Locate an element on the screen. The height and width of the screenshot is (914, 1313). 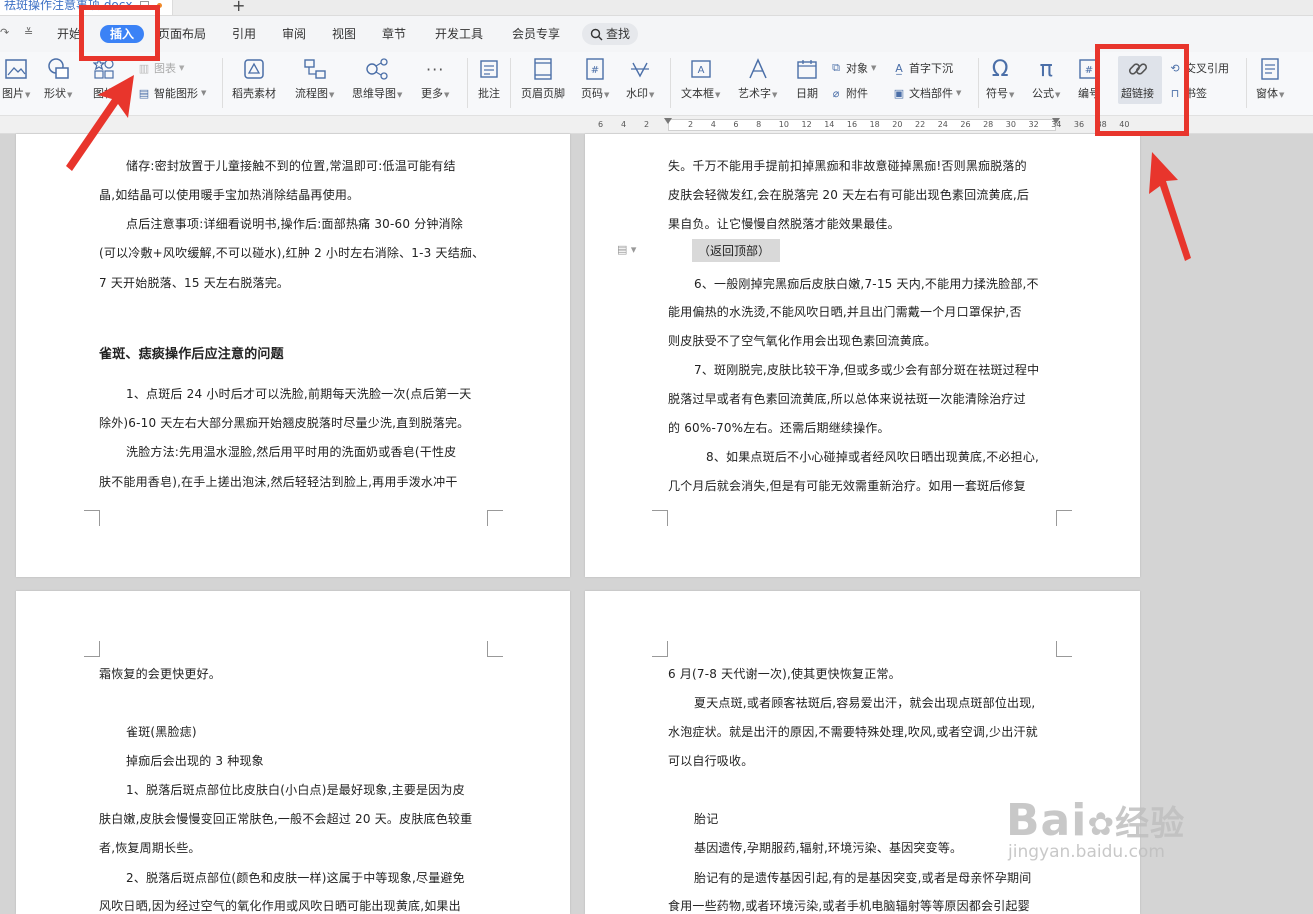
menu-member: 会员专享 is located at coordinates (536, 34).